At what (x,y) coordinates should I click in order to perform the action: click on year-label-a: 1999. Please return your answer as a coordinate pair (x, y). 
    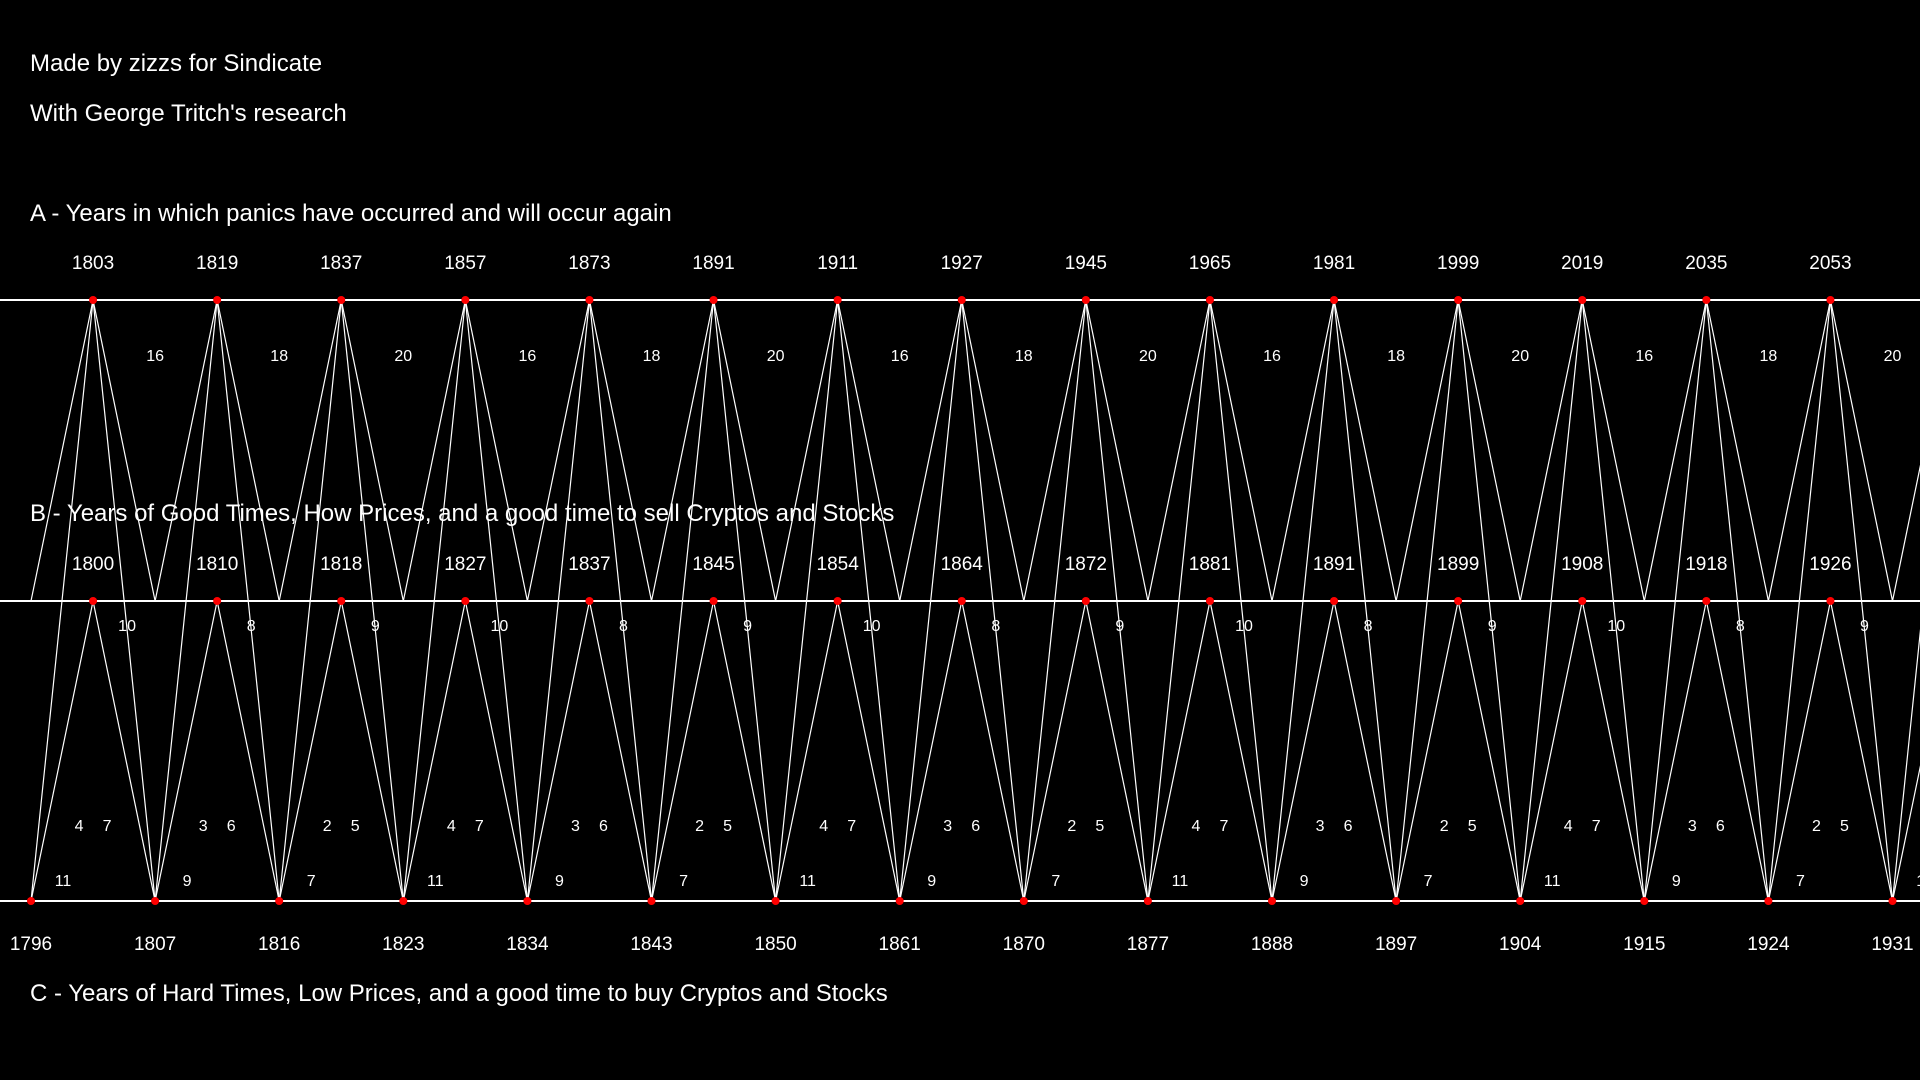
    Looking at the image, I should click on (1458, 263).